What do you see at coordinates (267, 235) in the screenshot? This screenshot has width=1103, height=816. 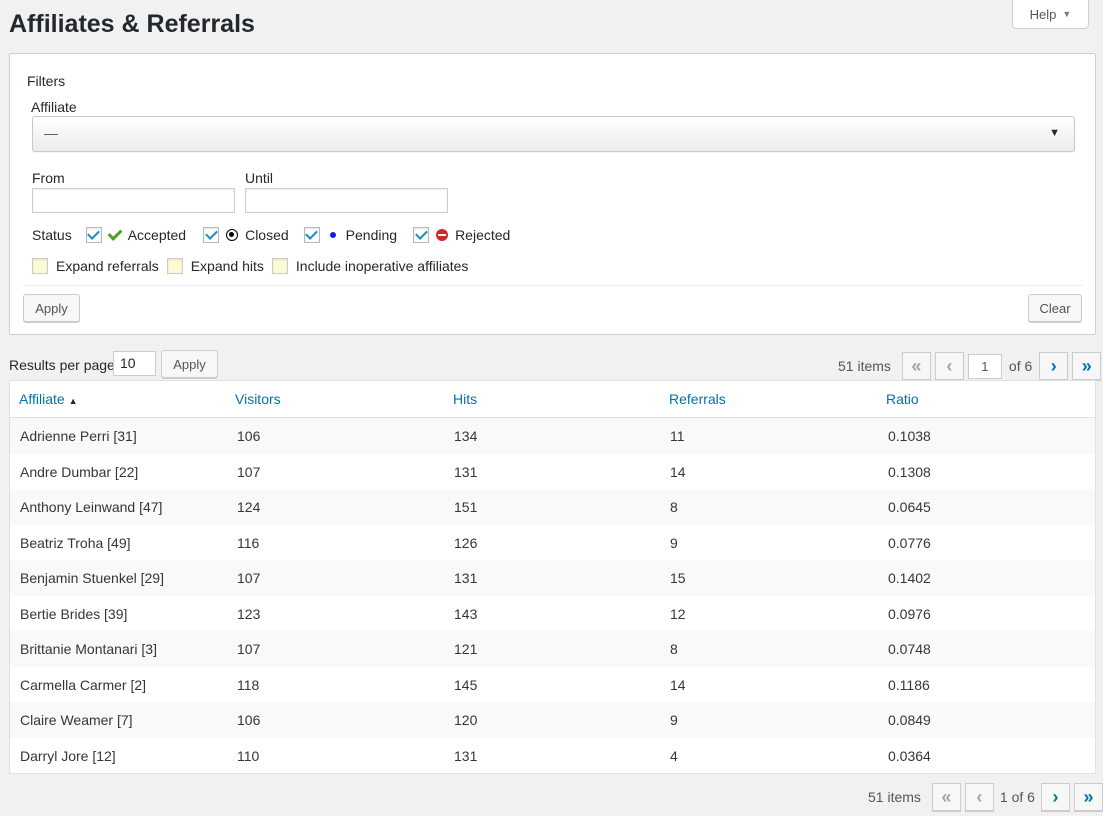 I see `closed-label: Closed` at bounding box center [267, 235].